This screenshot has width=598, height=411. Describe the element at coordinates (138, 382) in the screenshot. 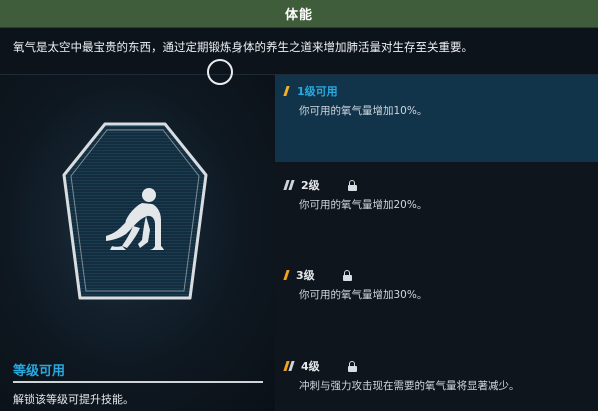

I see `divider` at that location.